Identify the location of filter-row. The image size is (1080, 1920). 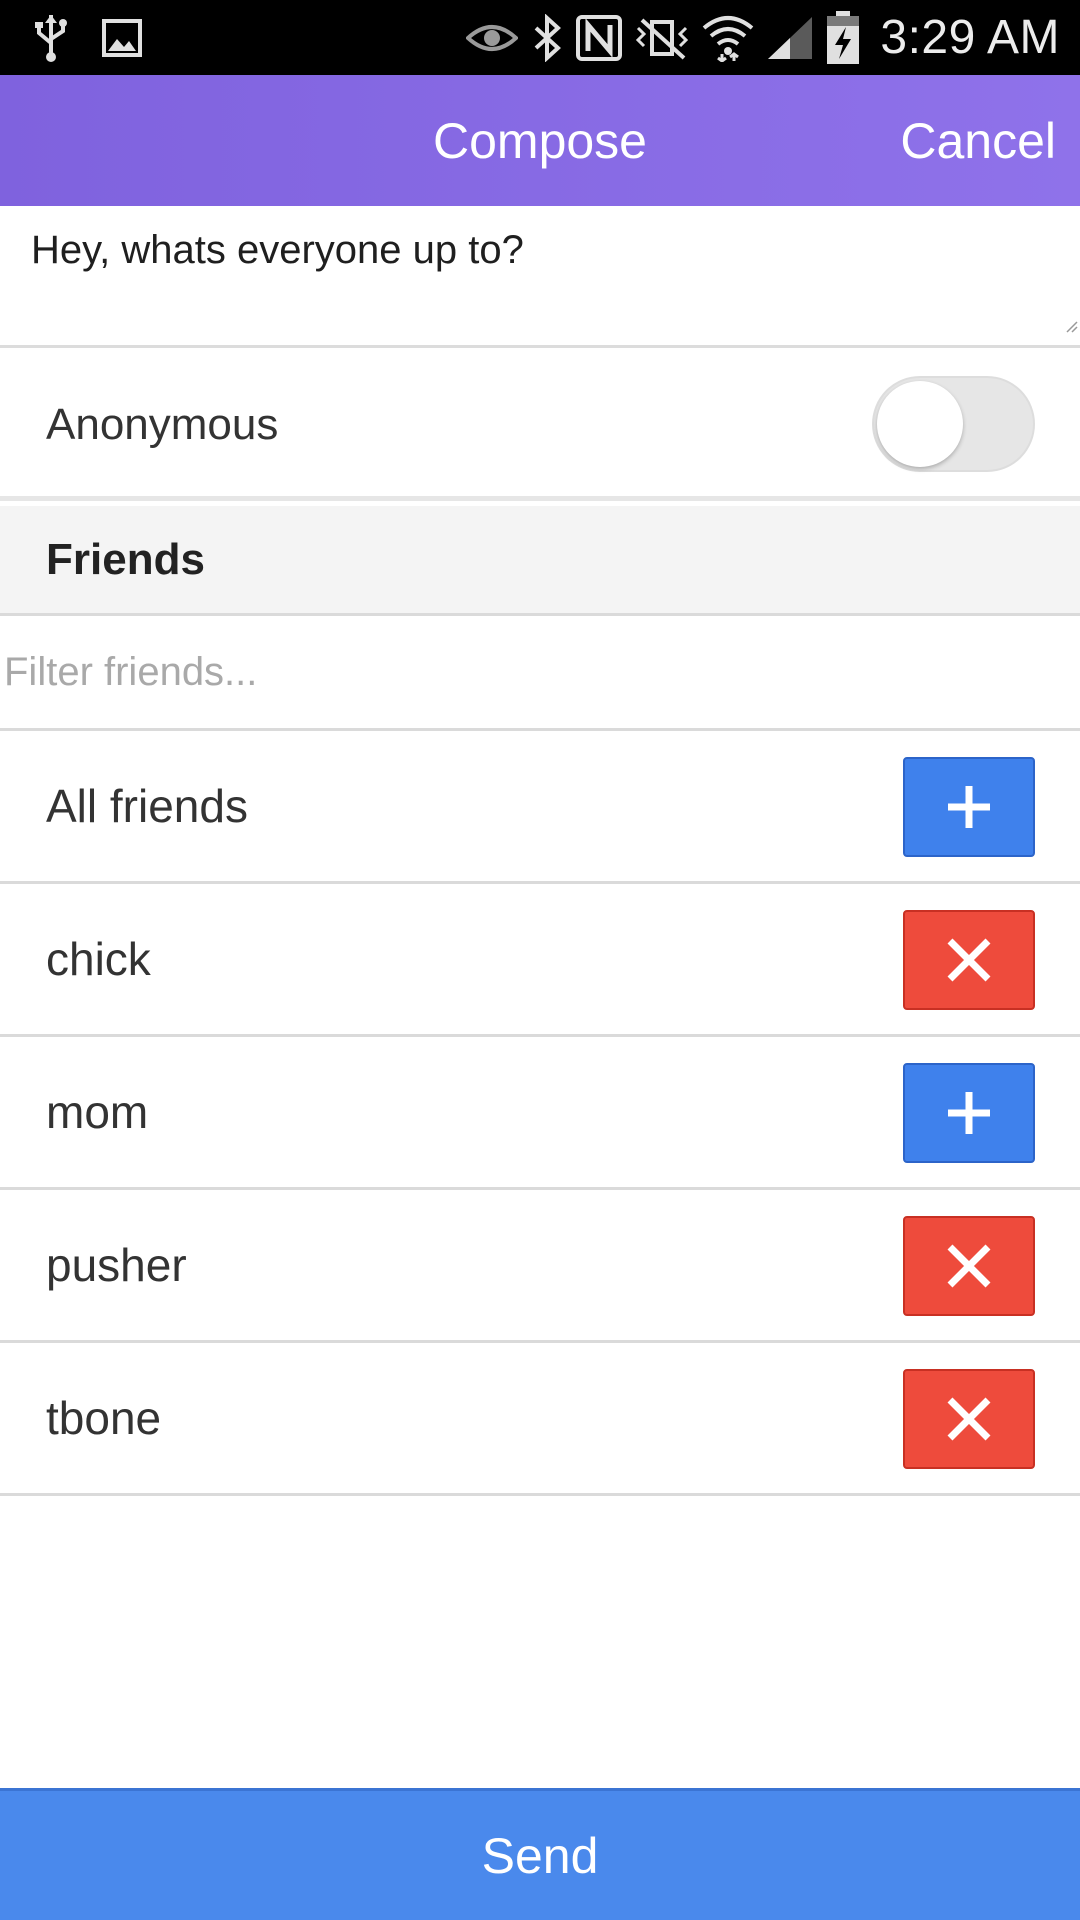
(540, 673).